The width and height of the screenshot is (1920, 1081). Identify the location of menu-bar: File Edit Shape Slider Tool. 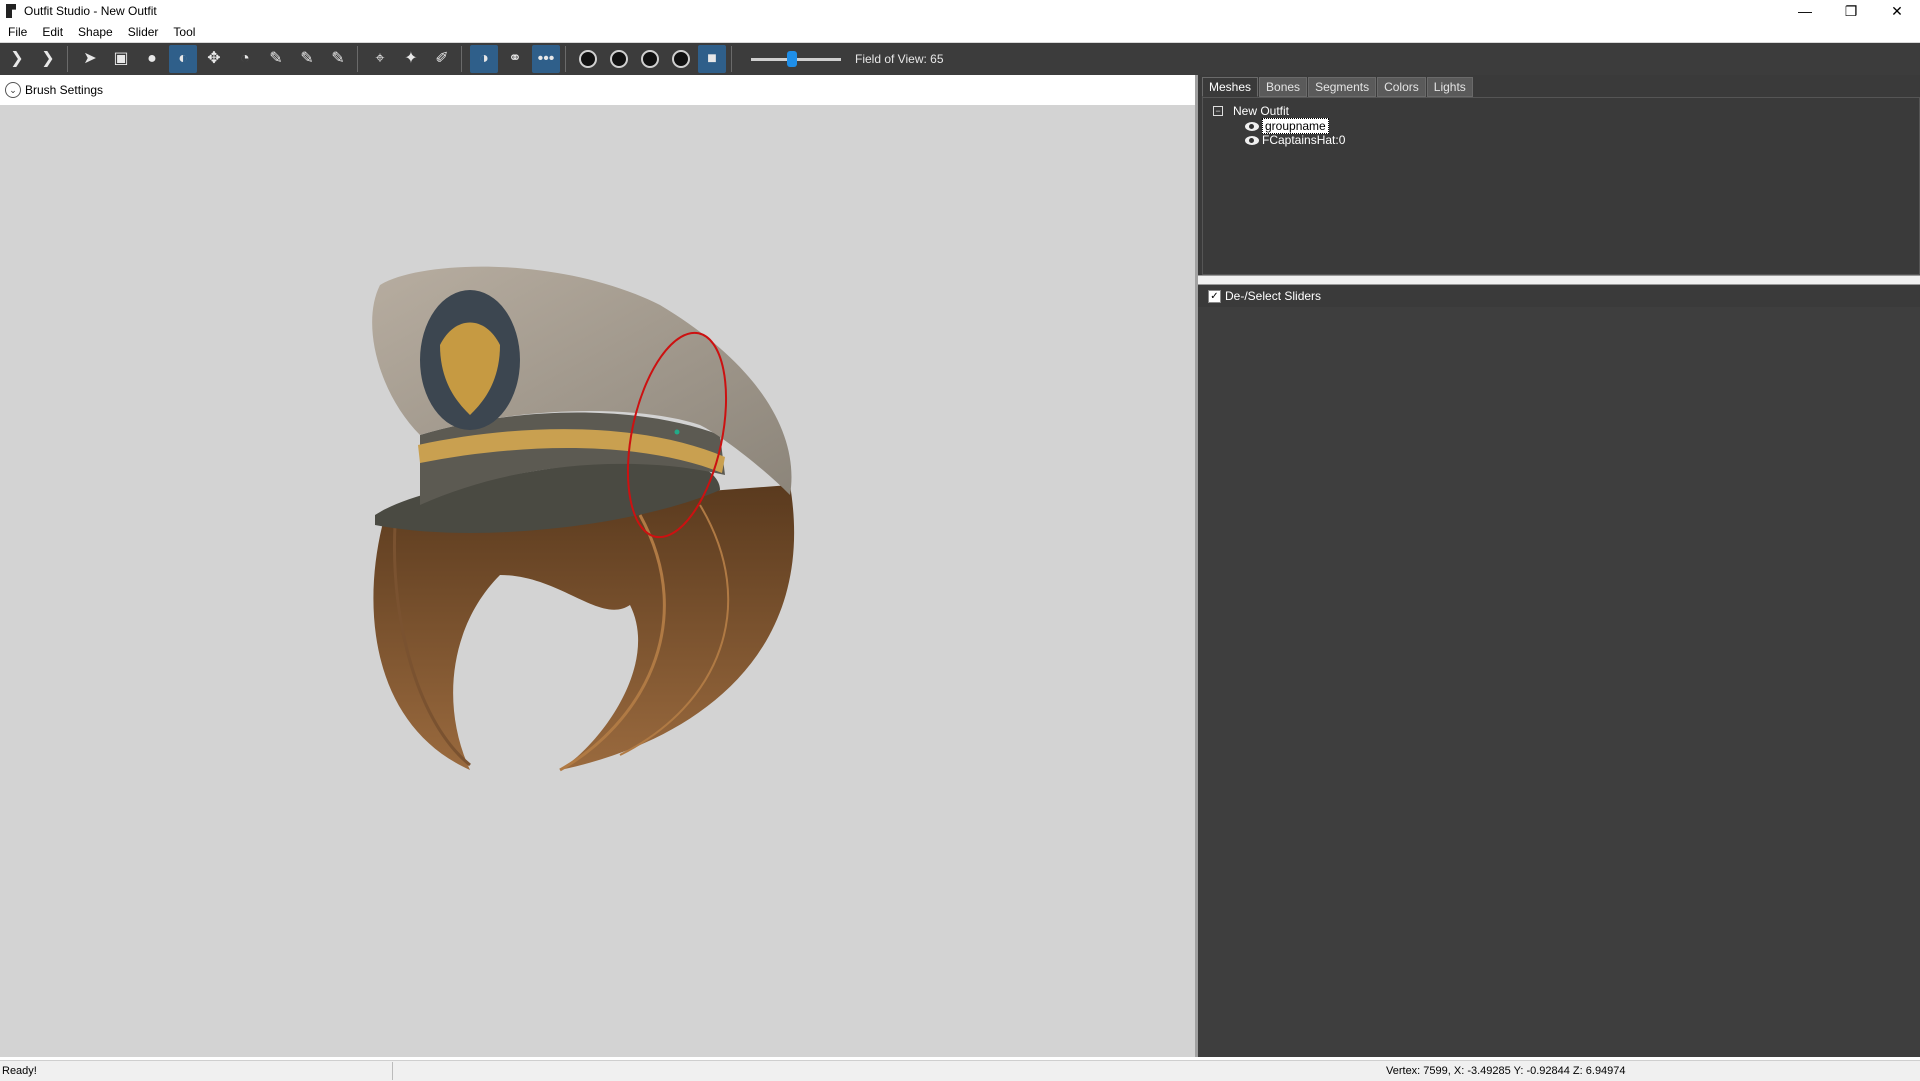
(960, 32).